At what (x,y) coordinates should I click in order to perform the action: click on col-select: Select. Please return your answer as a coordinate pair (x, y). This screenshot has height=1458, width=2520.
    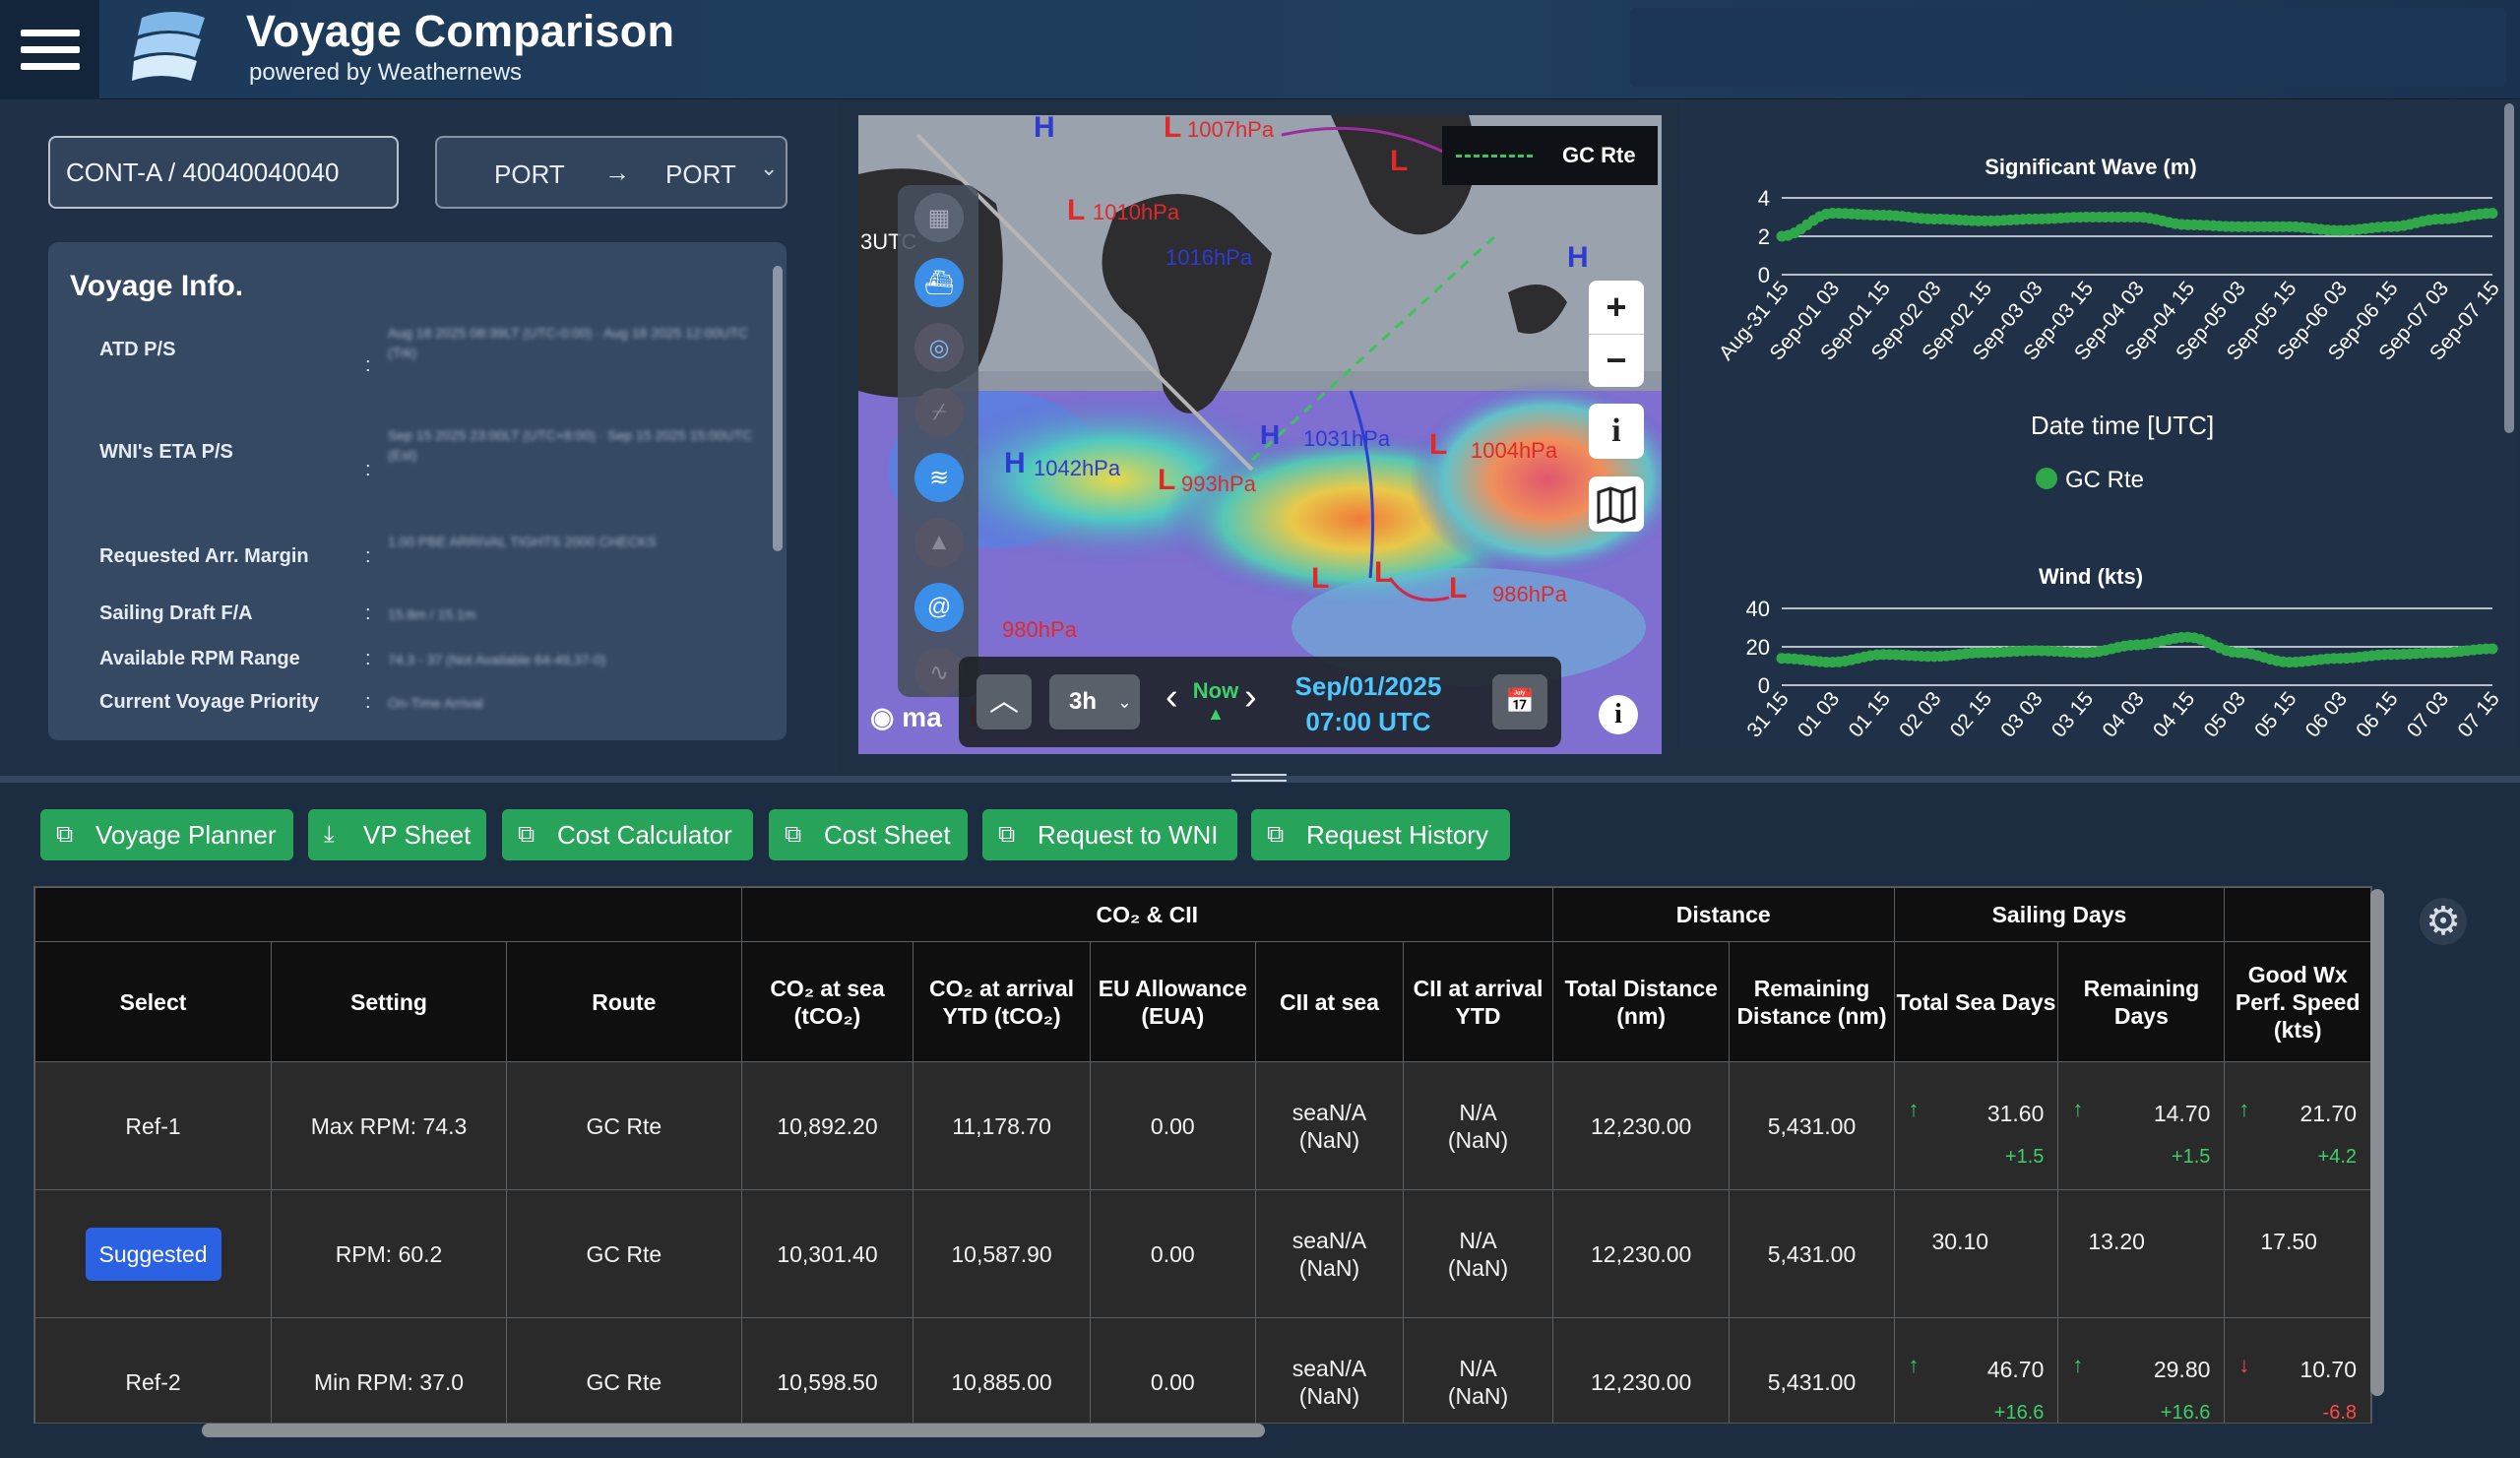
    Looking at the image, I should click on (153, 1001).